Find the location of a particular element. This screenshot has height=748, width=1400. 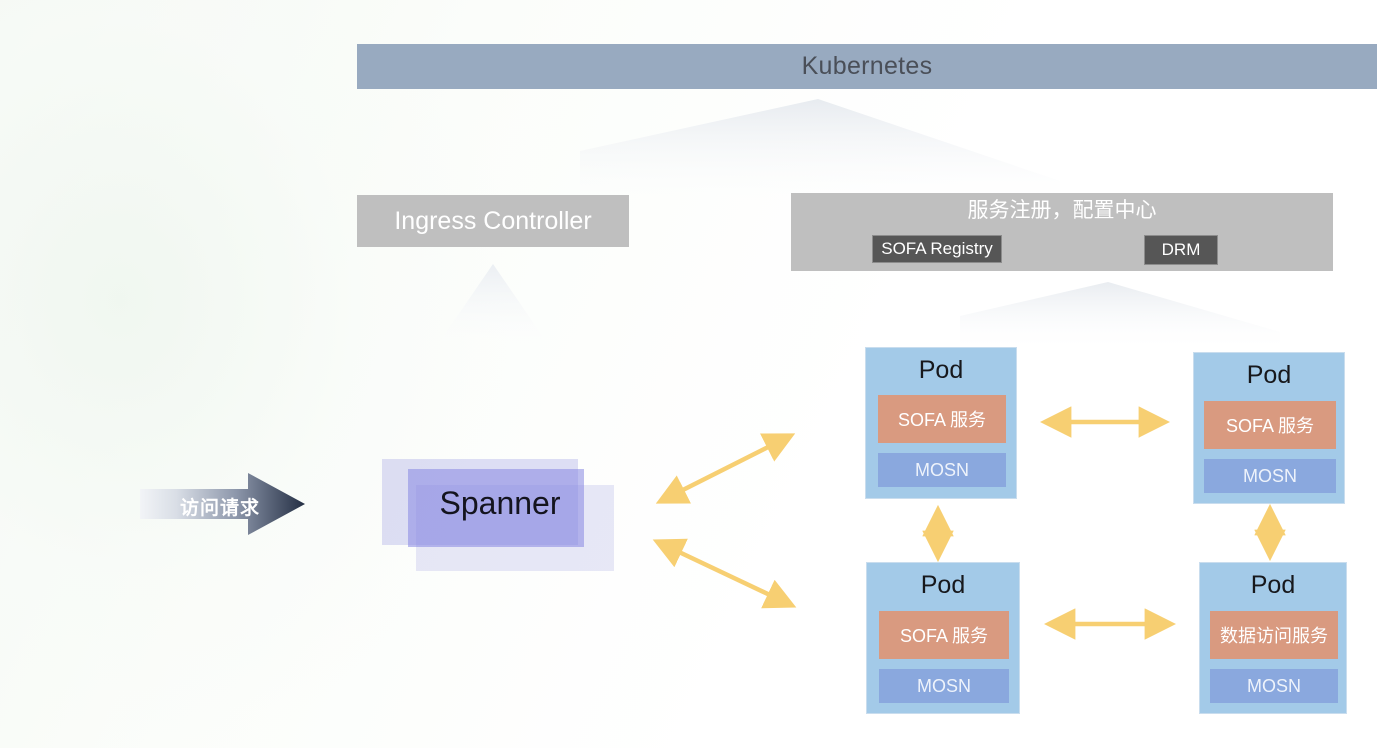

connector-spanner-pod-bottom is located at coordinates (724, 573).